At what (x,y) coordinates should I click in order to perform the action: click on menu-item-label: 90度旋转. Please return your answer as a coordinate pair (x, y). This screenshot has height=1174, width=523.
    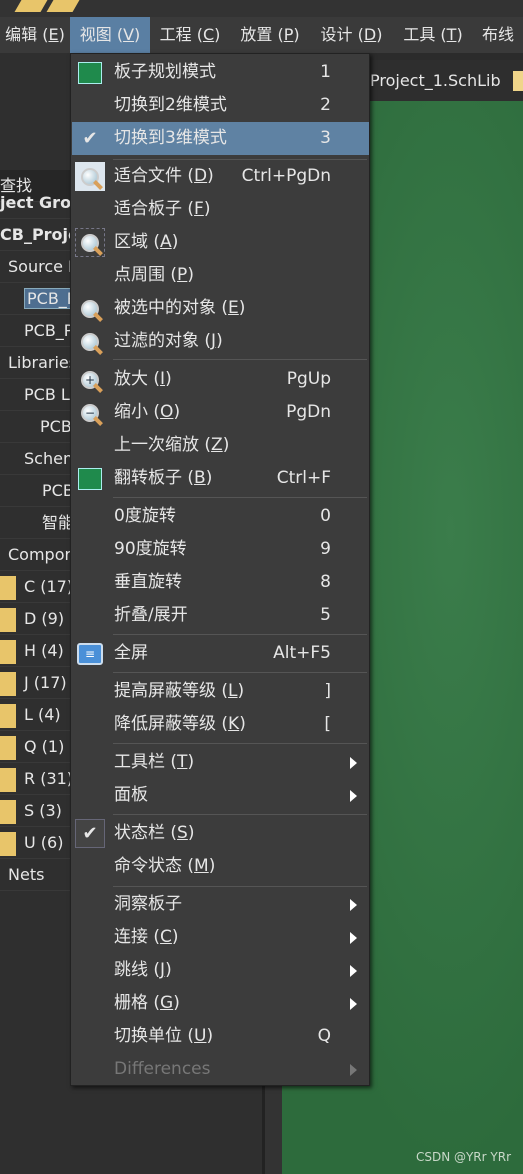
    Looking at the image, I should click on (150, 549).